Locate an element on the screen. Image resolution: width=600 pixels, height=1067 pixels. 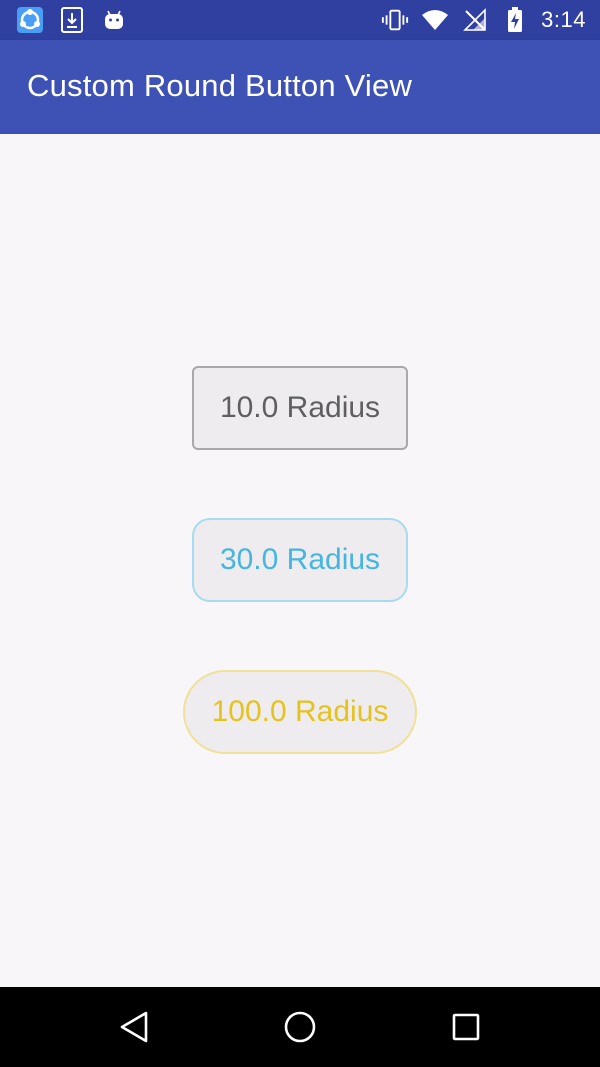
round-button-radius-100: 100.0 Radius is located at coordinates (300, 712).